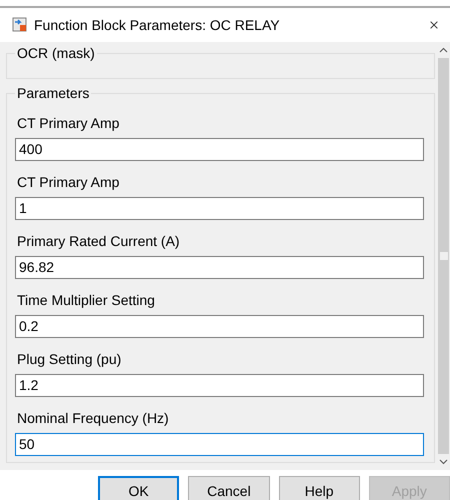 Image resolution: width=450 pixels, height=500 pixels. I want to click on input-field: 96.82, so click(219, 267).